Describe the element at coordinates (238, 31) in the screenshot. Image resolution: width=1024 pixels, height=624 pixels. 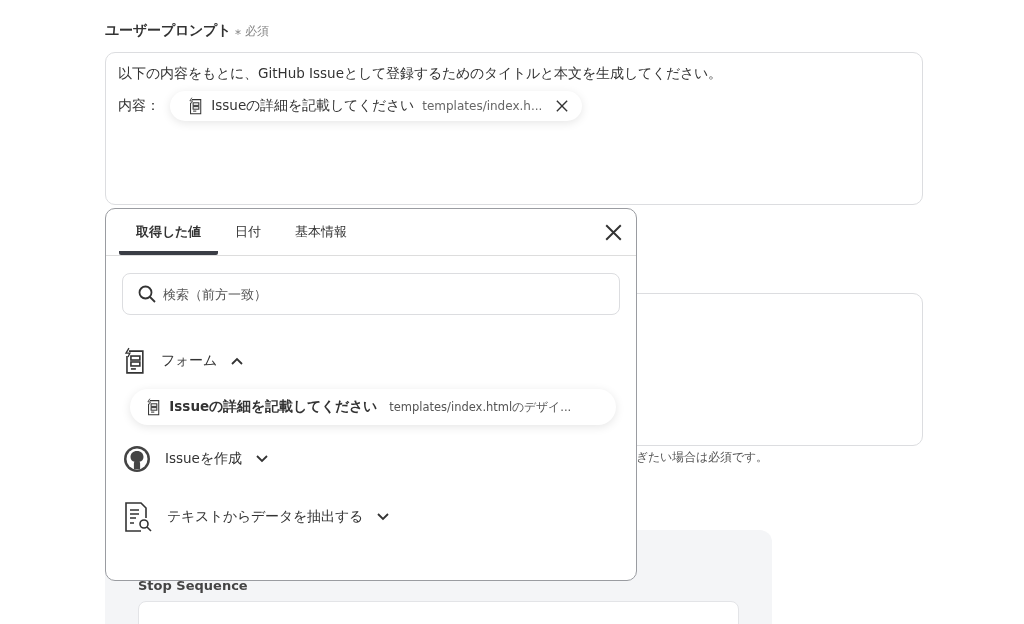
I see `required-mark: ⁎` at that location.